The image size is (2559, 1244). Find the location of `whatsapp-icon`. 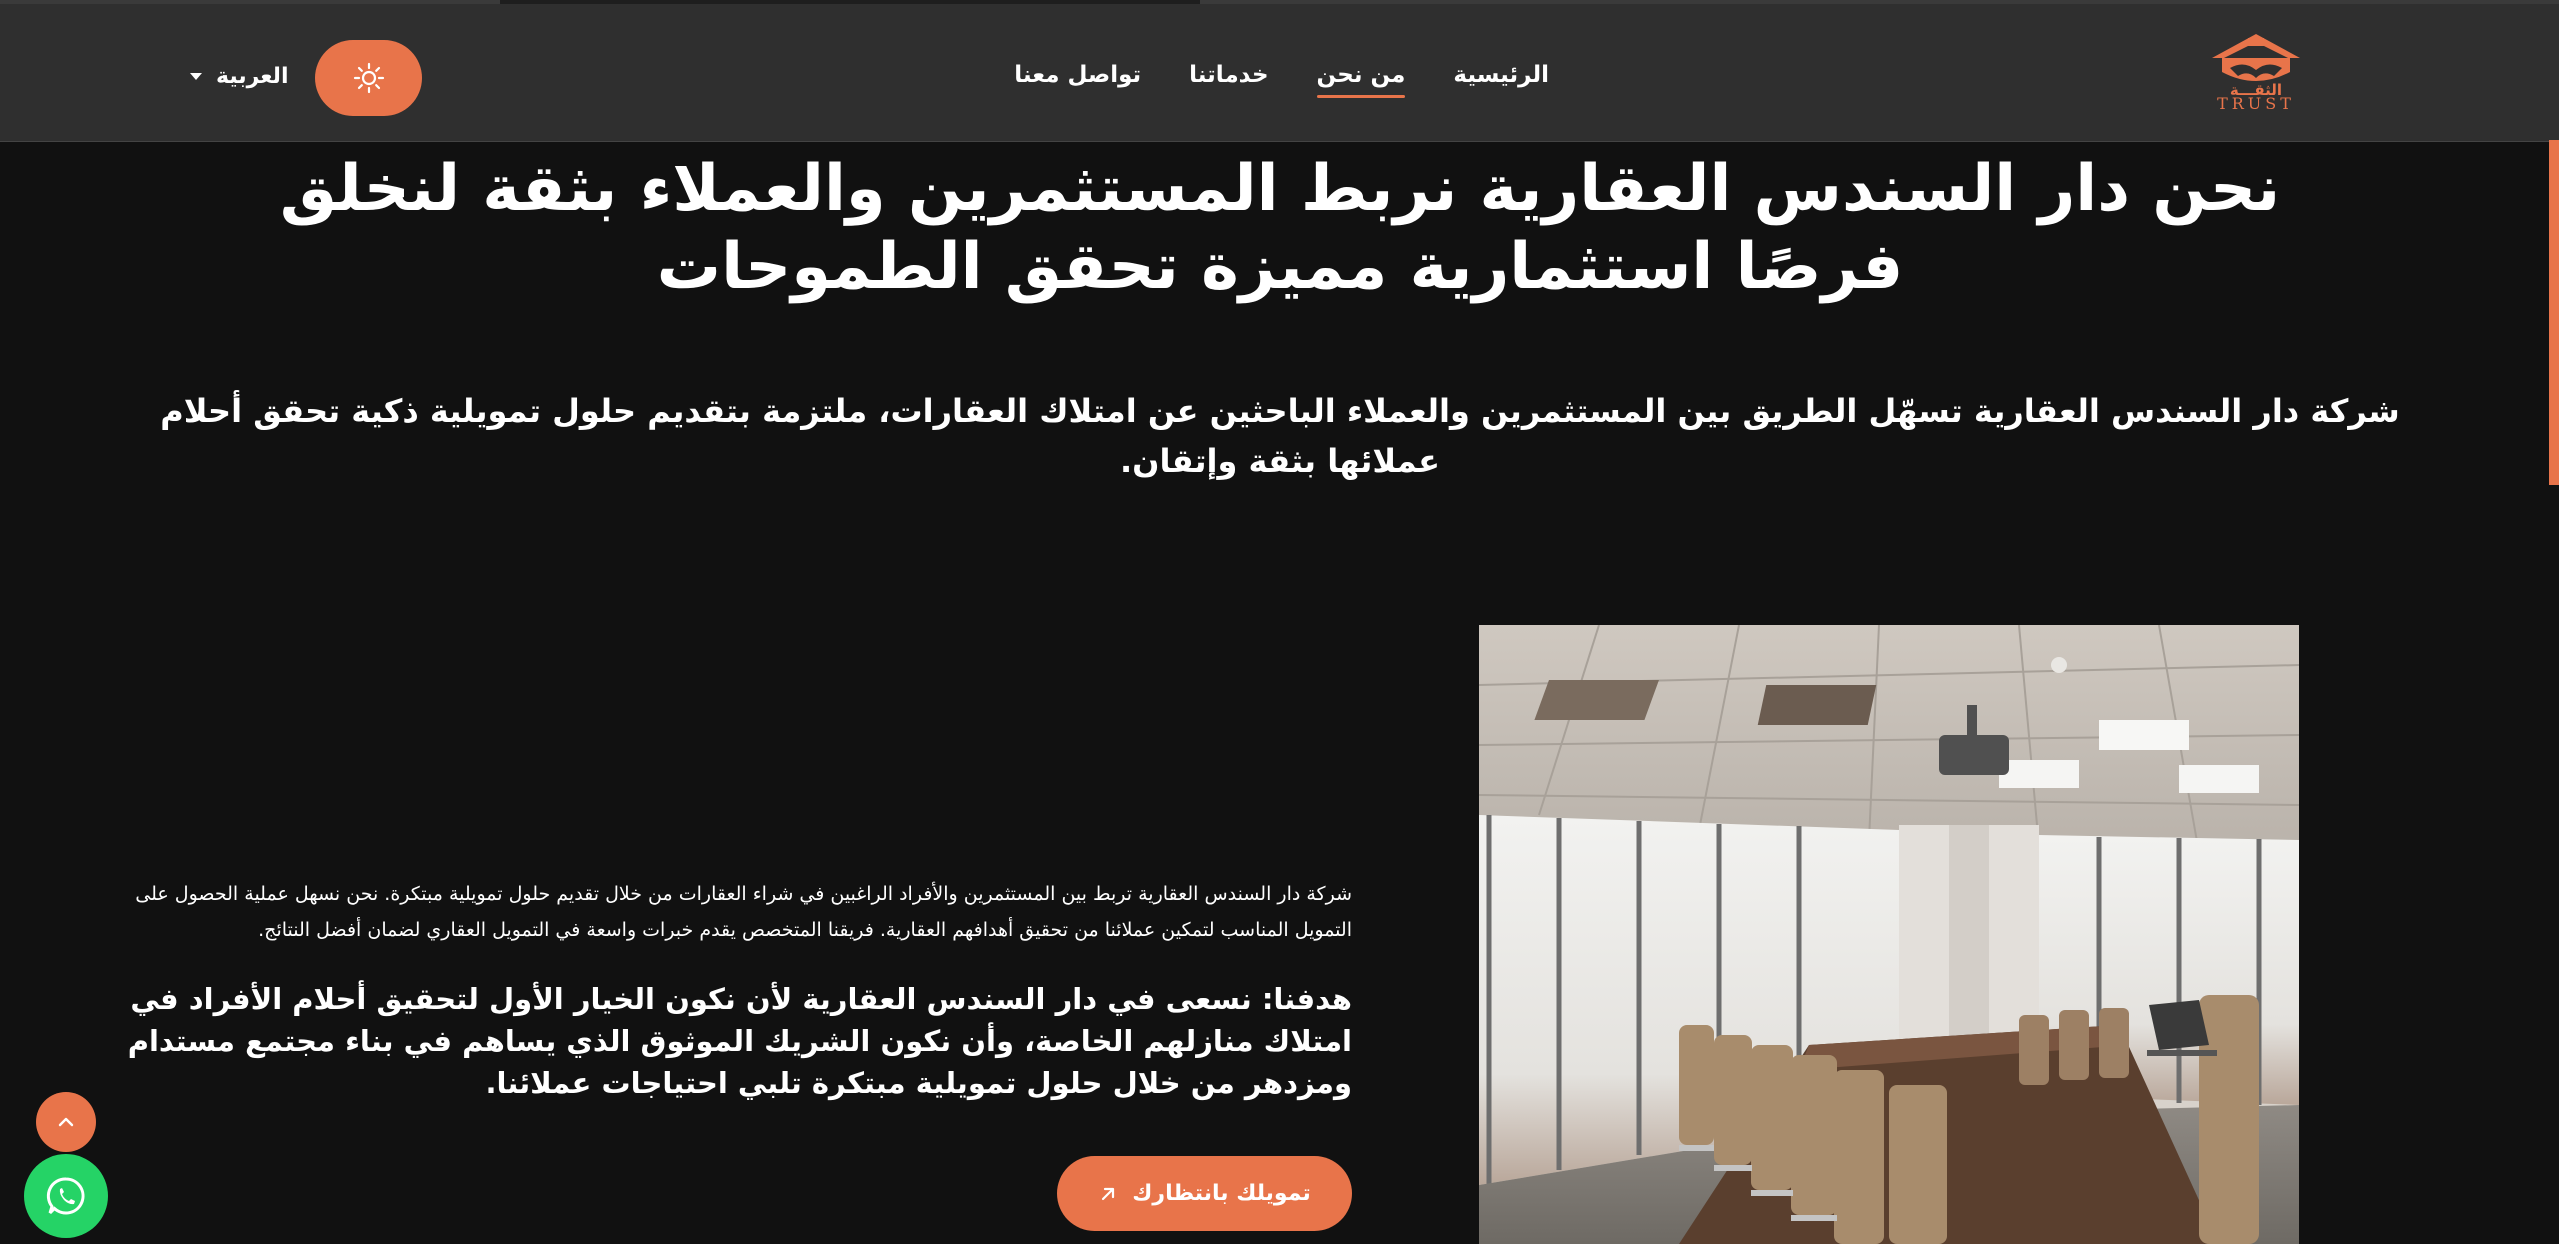

whatsapp-icon is located at coordinates (65, 1196).